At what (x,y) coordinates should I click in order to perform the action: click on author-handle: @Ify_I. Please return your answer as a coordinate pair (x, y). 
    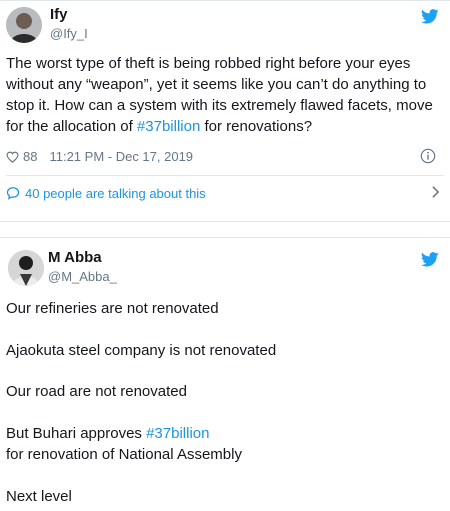
    Looking at the image, I should click on (69, 34).